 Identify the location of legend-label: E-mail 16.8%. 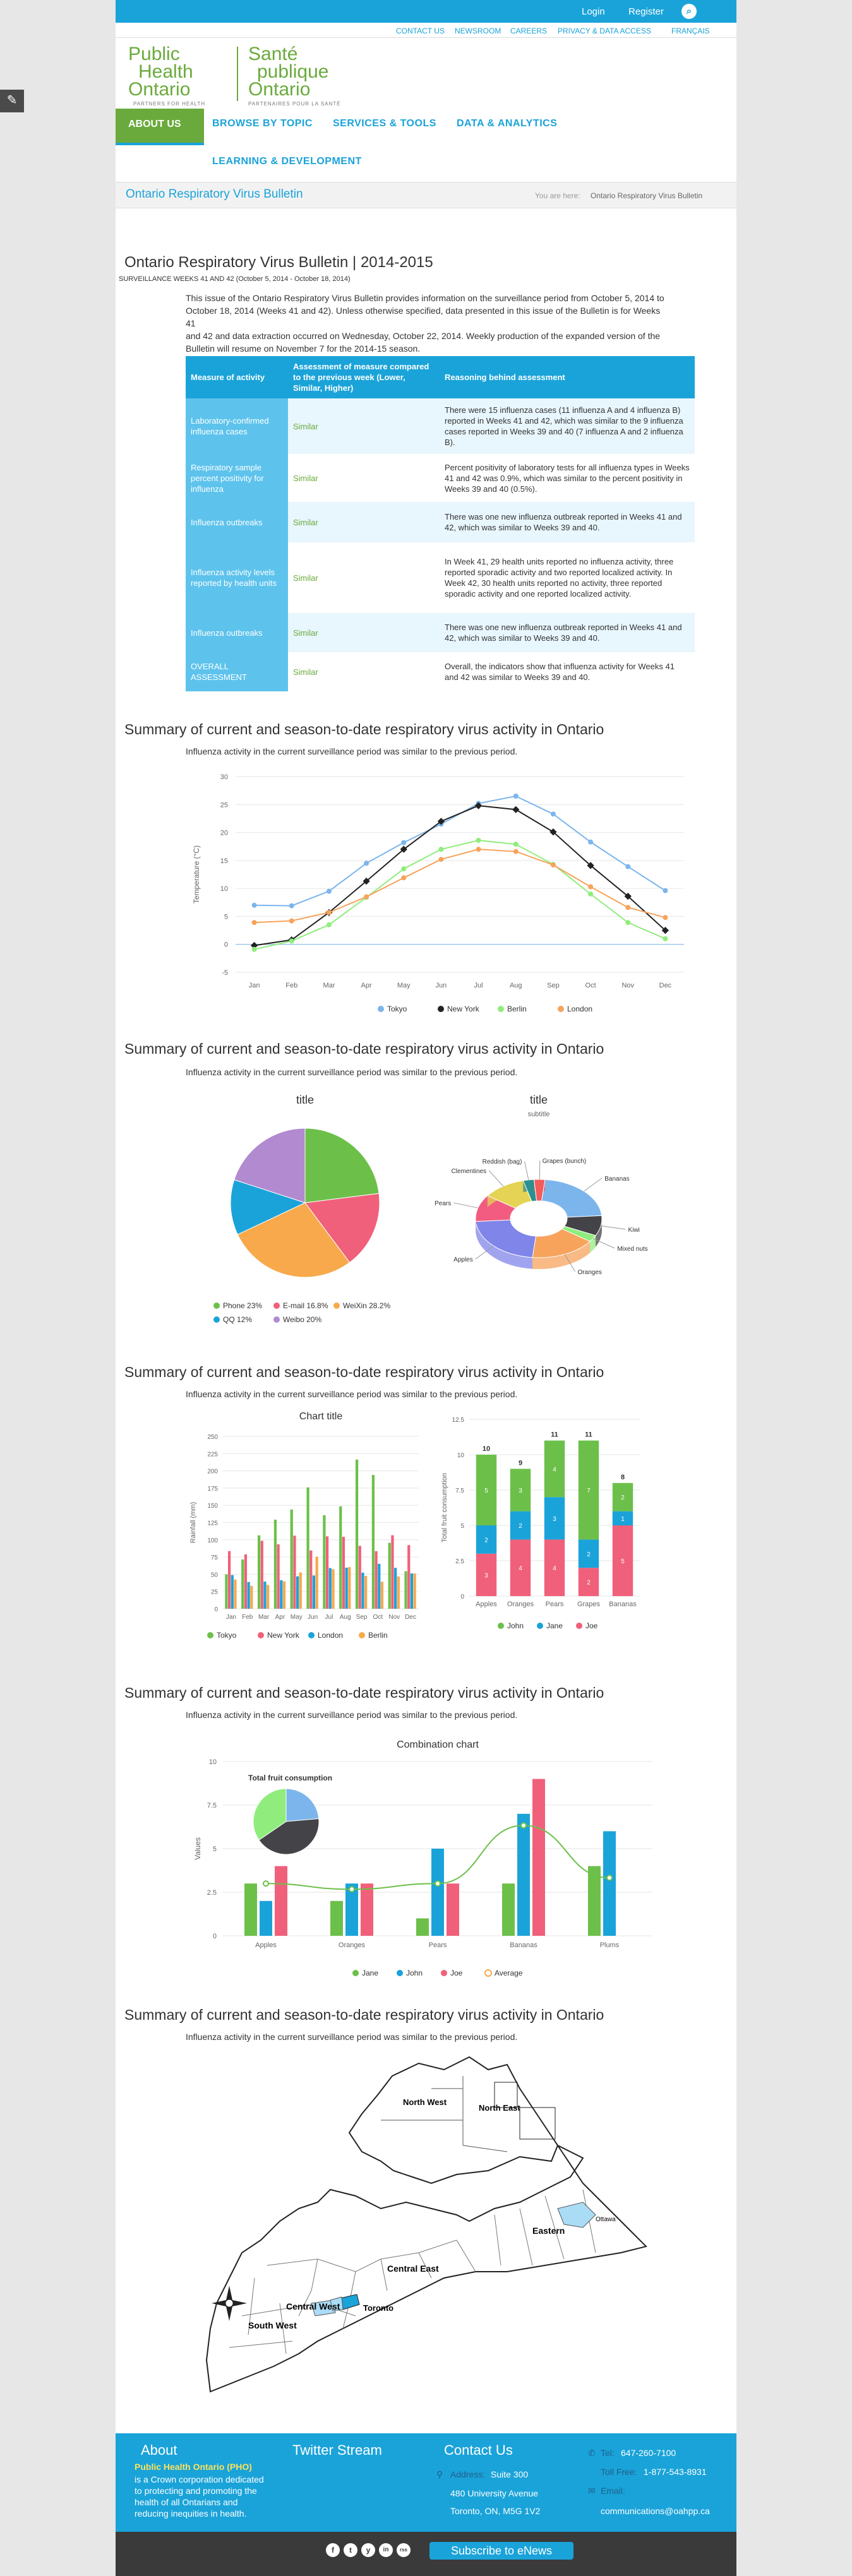
(305, 1305).